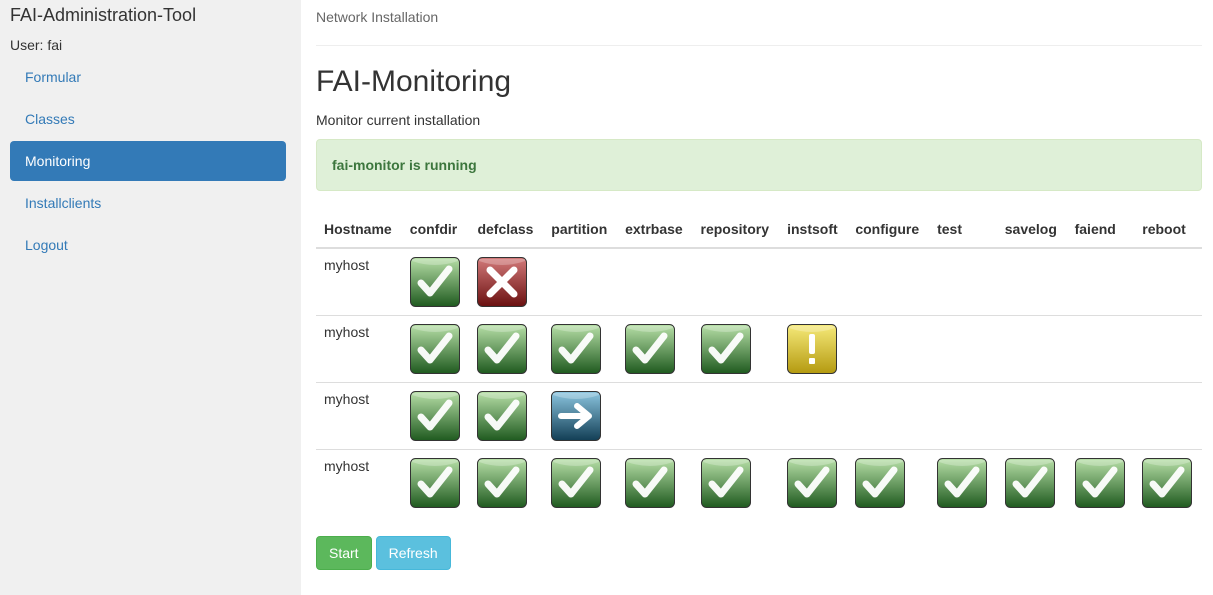  Describe the element at coordinates (359, 230) in the screenshot. I see `column-header-hostname: Hostname` at that location.